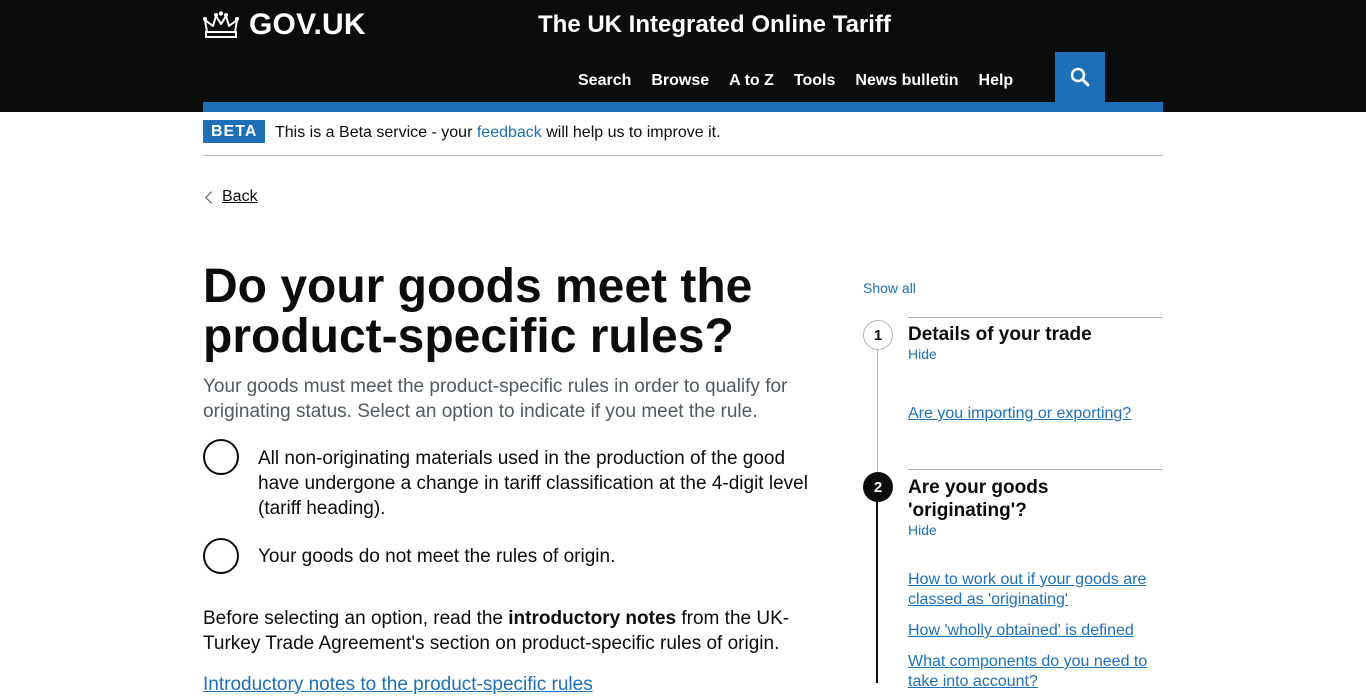 This screenshot has height=696, width=1366. I want to click on step-link: Are you importing or exporting?, so click(1033, 414).